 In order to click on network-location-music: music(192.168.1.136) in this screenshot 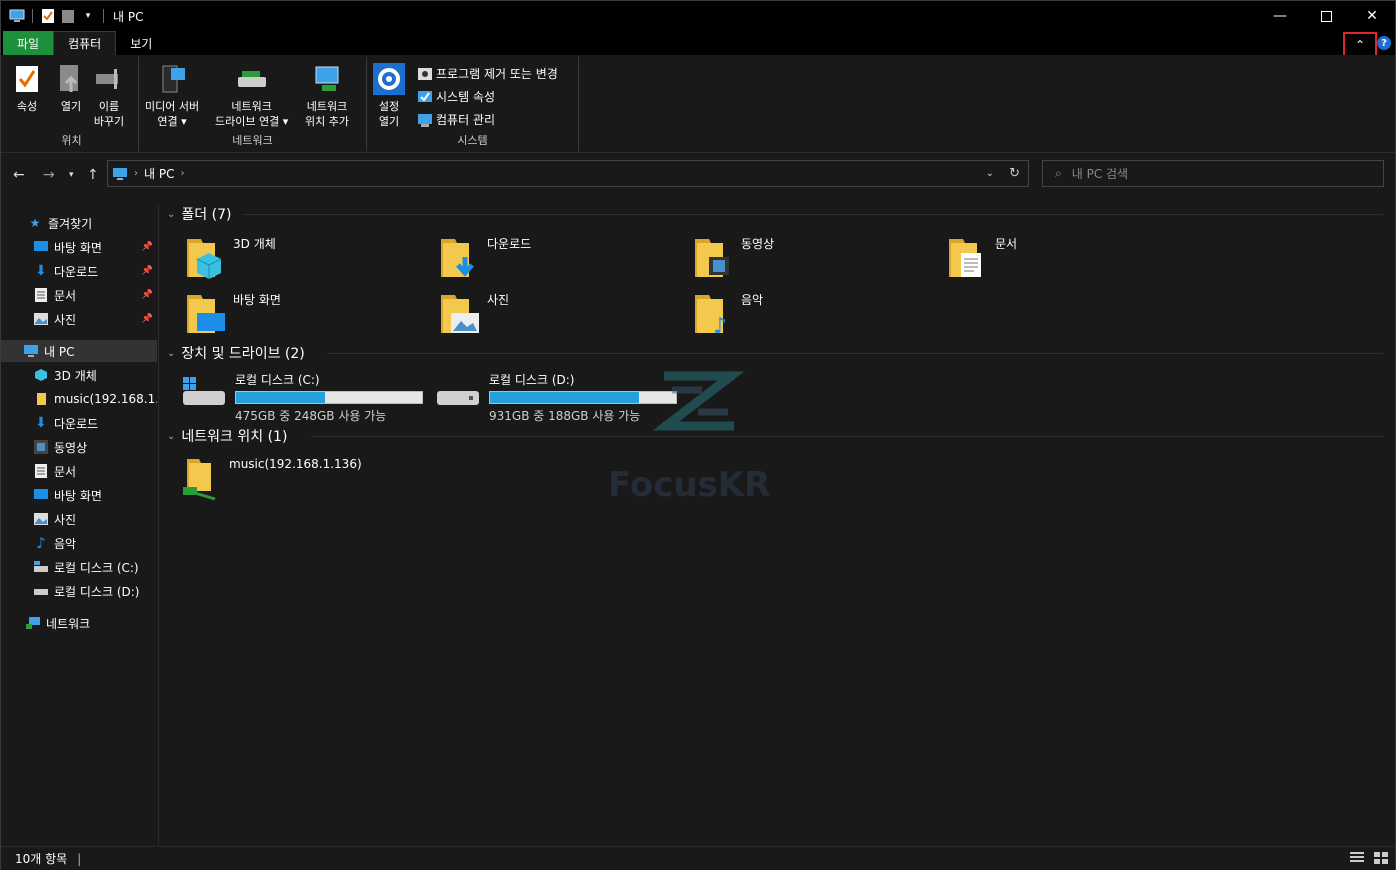, I will do `click(271, 480)`.